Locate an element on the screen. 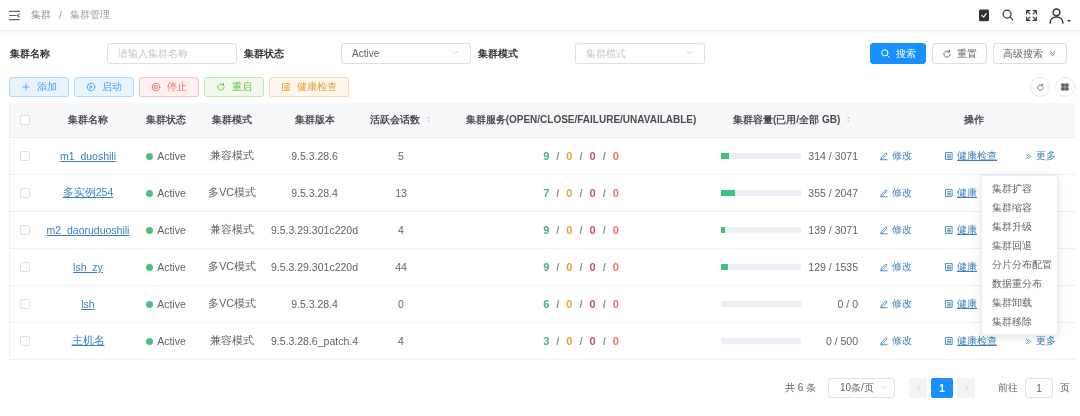 This screenshot has height=416, width=1080. menu-fold-icon is located at coordinates (14, 15).